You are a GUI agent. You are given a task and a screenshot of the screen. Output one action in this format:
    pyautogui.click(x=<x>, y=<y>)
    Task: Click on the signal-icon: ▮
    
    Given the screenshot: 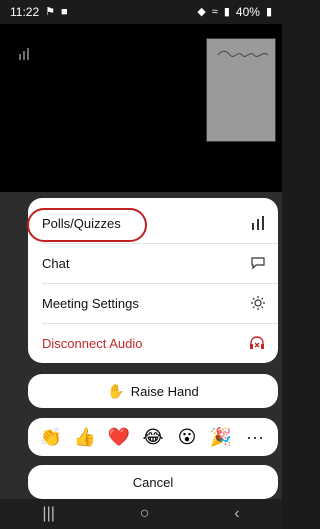 What is the action you would take?
    pyautogui.click(x=226, y=11)
    